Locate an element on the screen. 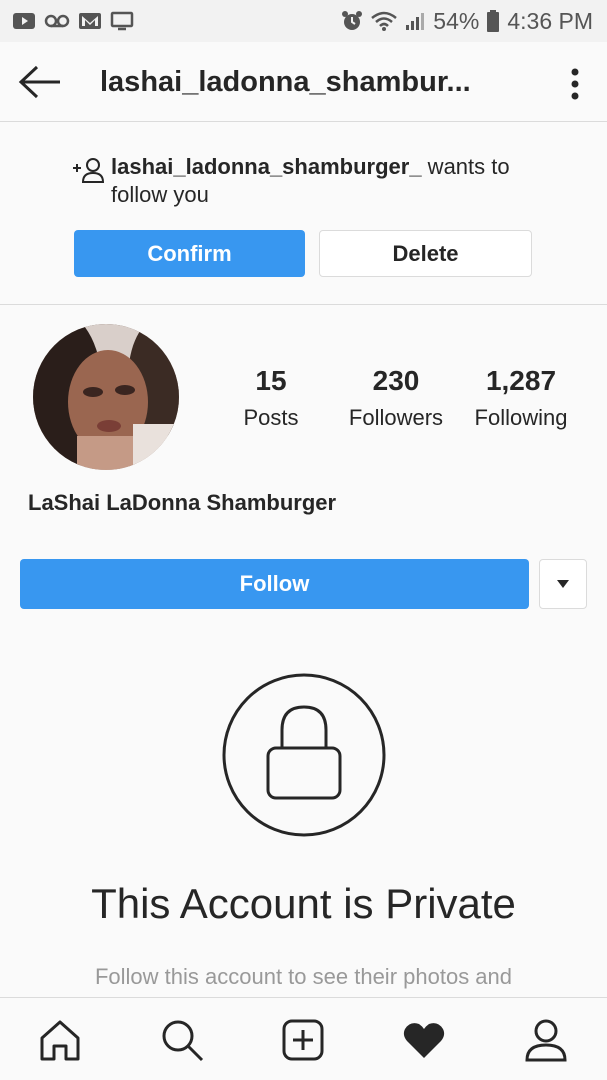  posts-stat: 15 Posts is located at coordinates (271, 401).